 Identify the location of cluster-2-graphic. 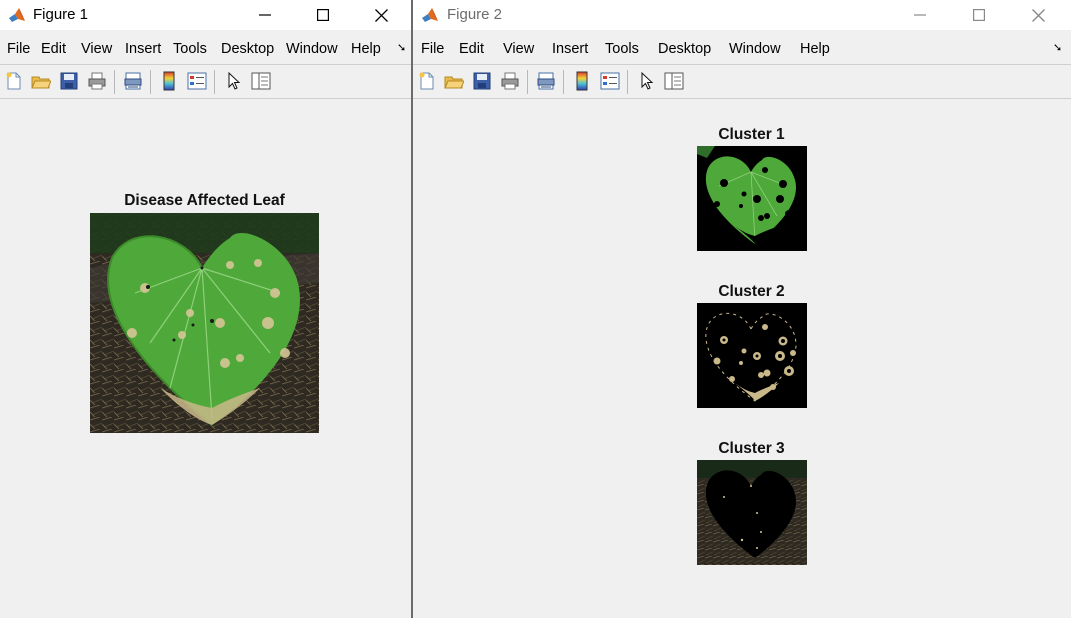
(752, 355).